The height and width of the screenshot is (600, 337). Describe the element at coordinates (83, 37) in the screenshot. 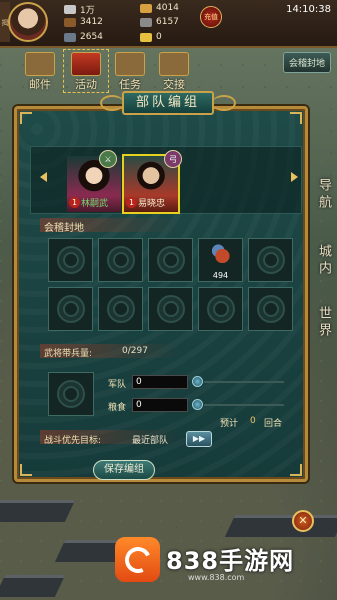

I see `resource-iron: 2654` at that location.